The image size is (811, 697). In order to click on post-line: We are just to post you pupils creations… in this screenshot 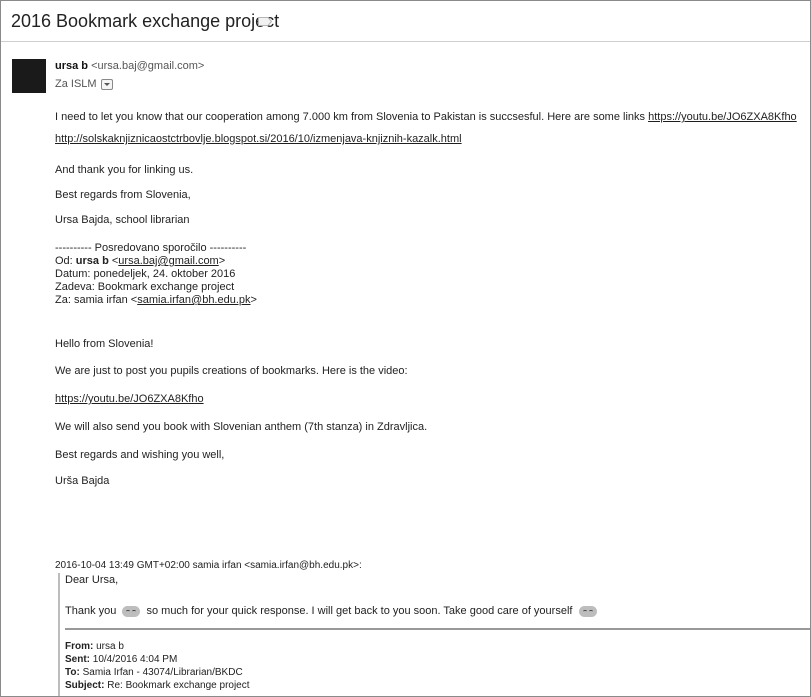, I will do `click(231, 371)`.